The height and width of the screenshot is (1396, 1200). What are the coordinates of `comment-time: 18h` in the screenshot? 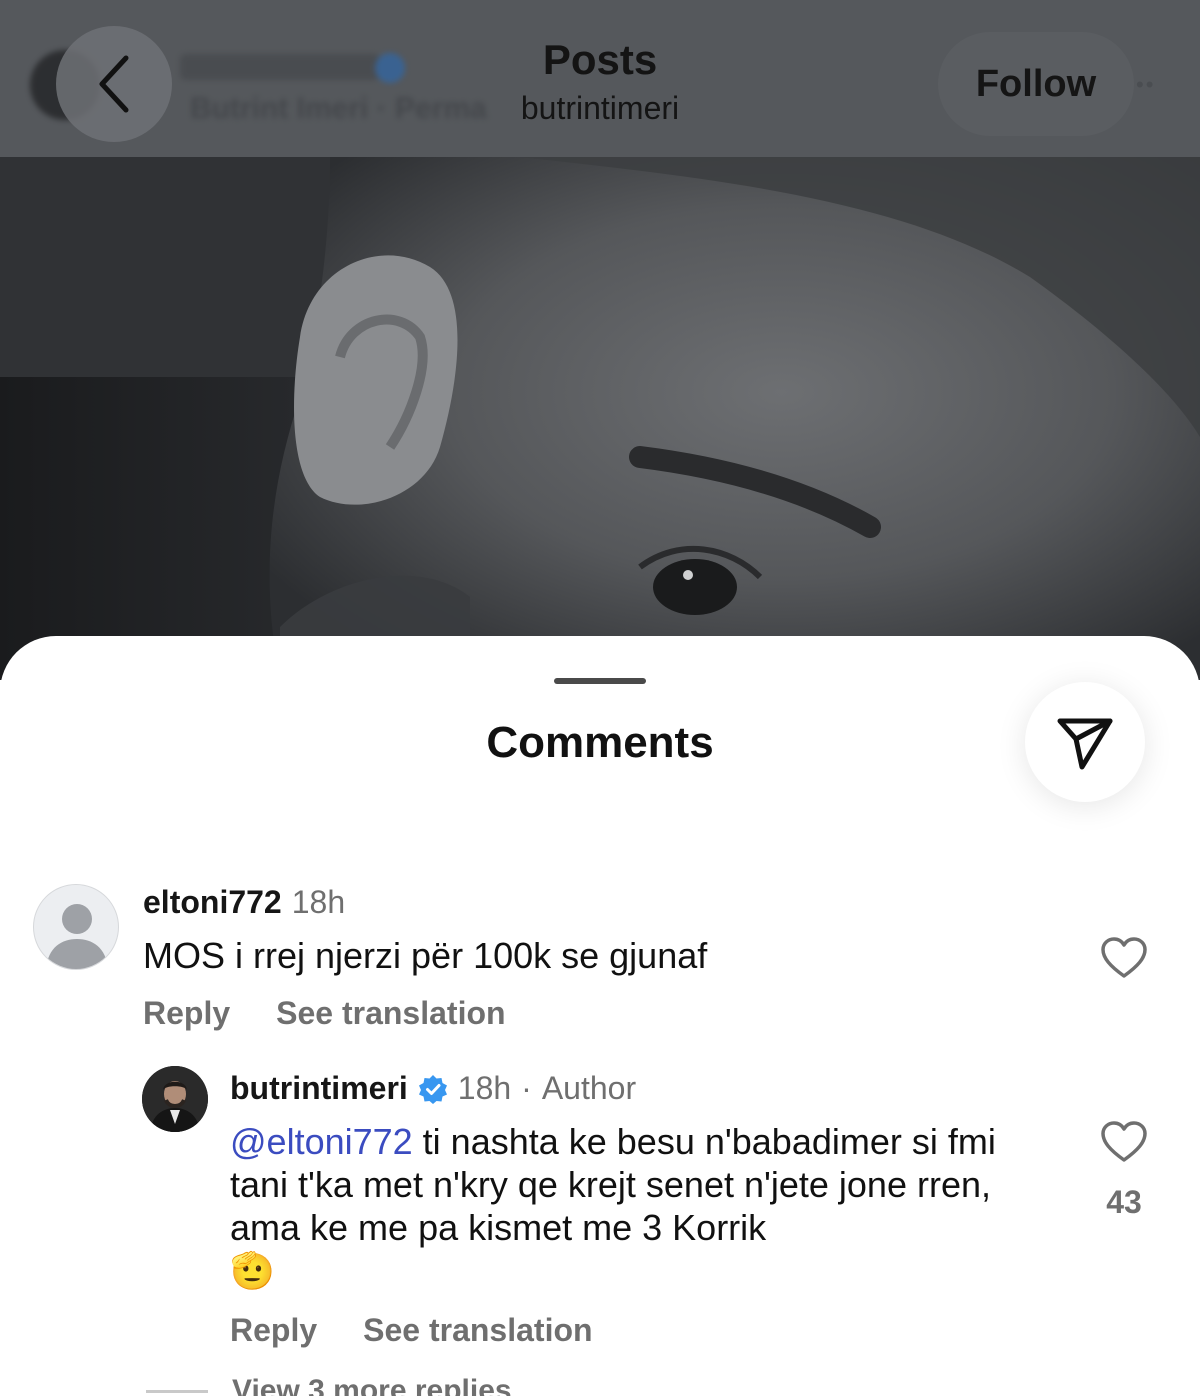 It's located at (318, 902).